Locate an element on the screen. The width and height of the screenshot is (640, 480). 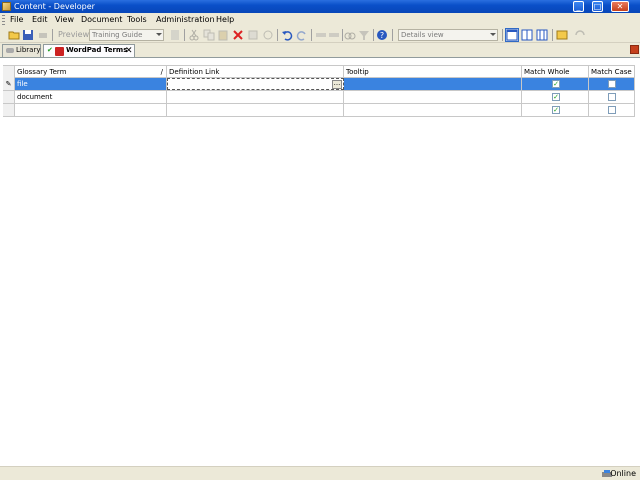
column-header-glossary-term: Glossary Term / is located at coordinates (91, 72).